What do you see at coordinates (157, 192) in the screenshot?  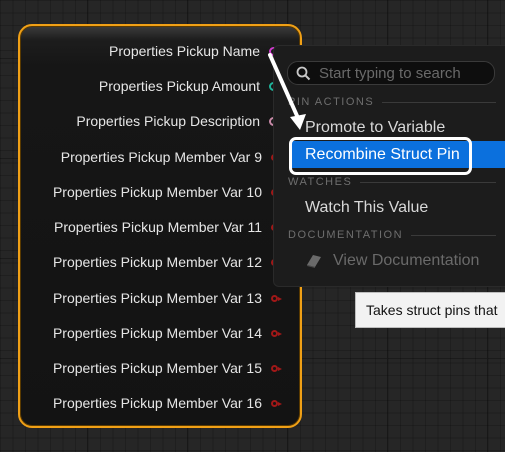 I see `pin-label: Properties Pickup Member Var 10` at bounding box center [157, 192].